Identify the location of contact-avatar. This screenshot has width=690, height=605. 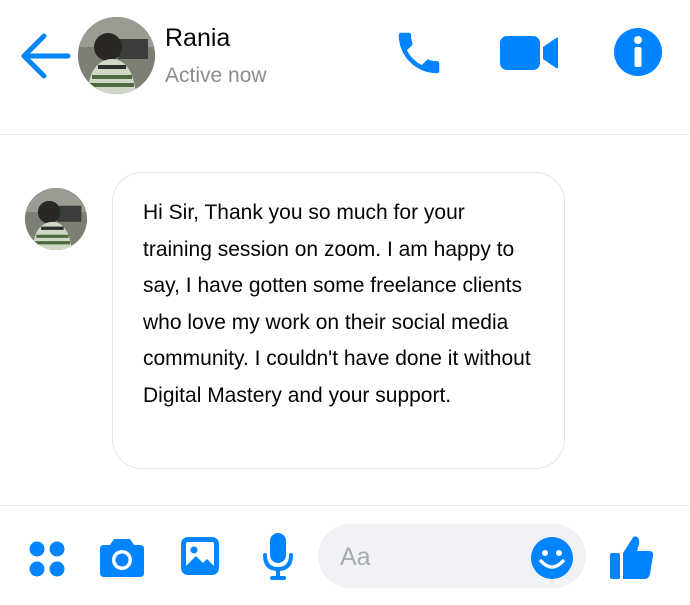
(116, 55).